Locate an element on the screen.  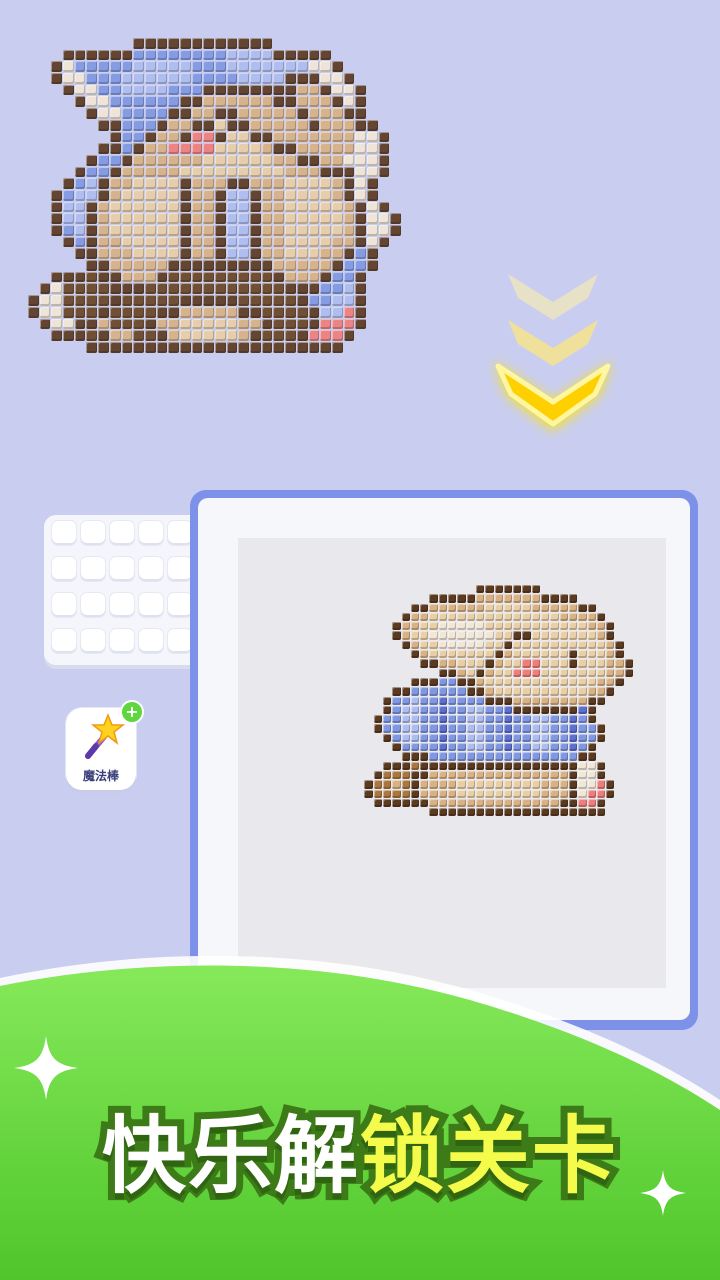
bead-tray is located at coordinates (129, 590).